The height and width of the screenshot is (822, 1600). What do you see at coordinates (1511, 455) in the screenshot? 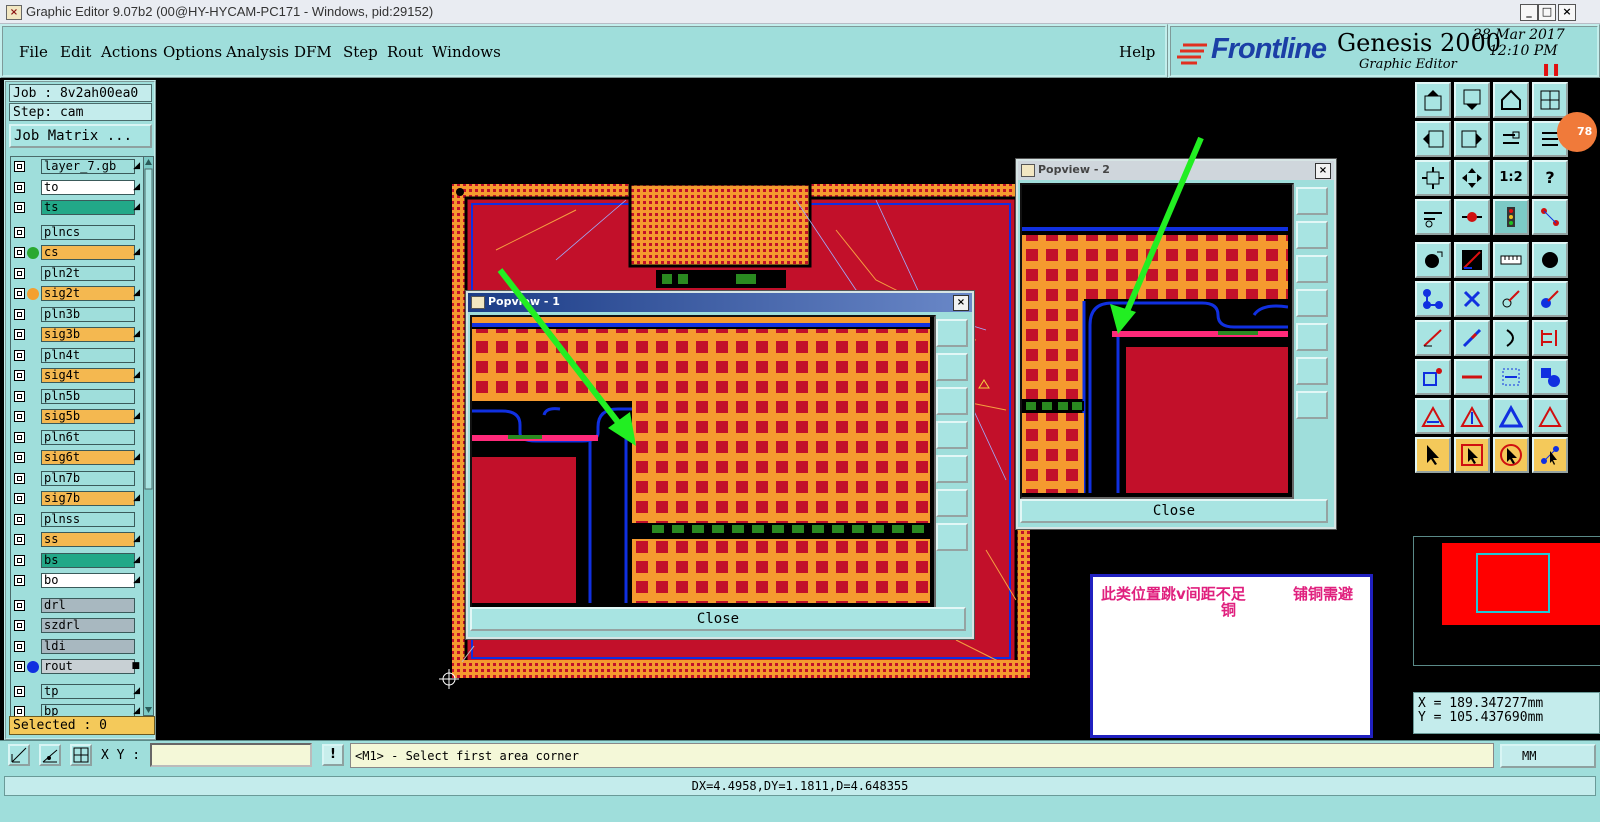
I see `select-net-button` at bounding box center [1511, 455].